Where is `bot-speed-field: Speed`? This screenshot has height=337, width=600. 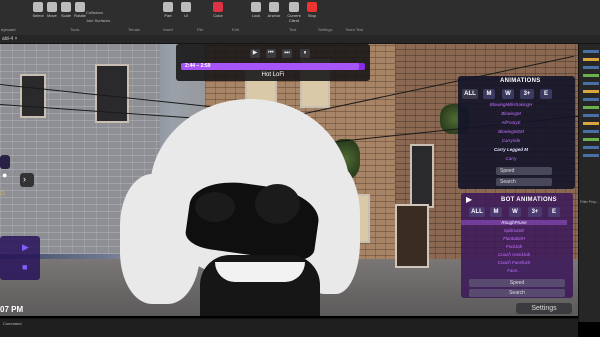 bot-speed-field: Speed is located at coordinates (517, 283).